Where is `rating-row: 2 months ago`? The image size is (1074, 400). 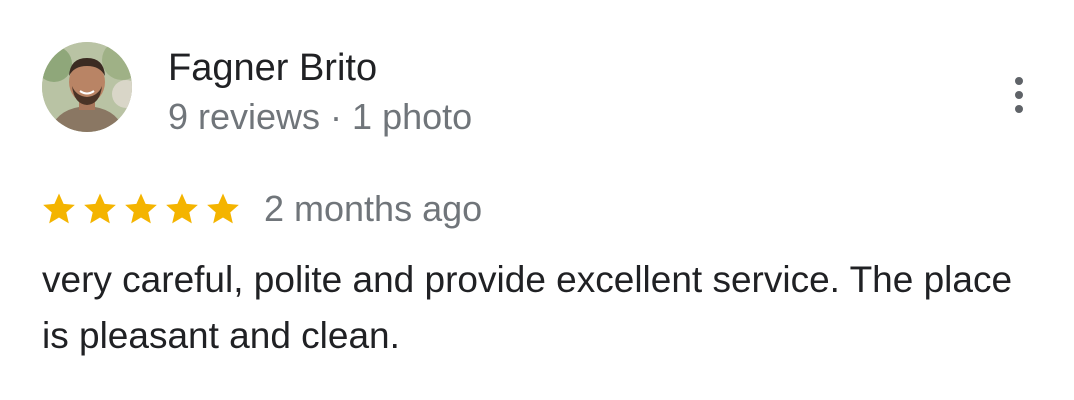
rating-row: 2 months ago is located at coordinates (261, 209).